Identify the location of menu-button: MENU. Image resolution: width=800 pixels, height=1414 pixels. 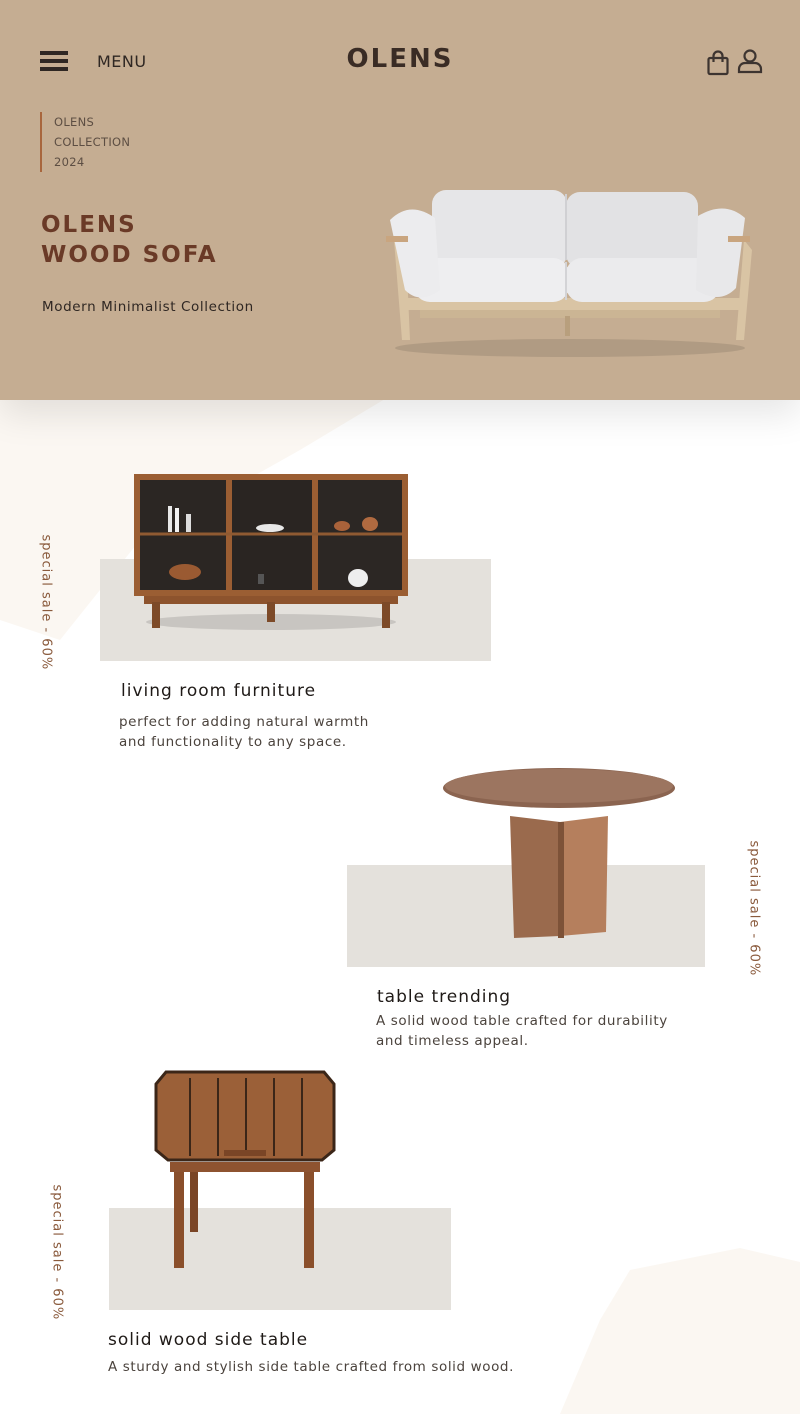
(100, 61).